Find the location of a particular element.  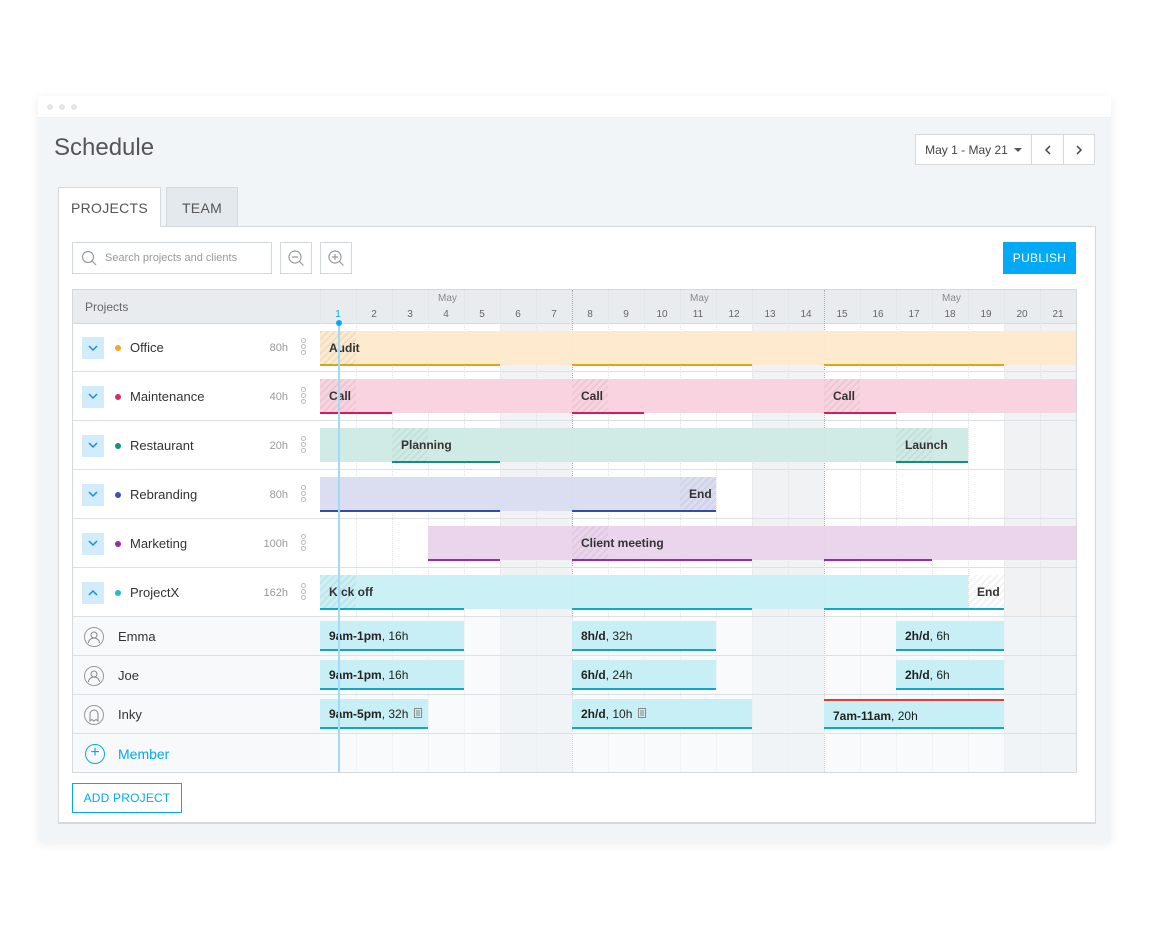

assignment-bar: 2h/d, 10h is located at coordinates (662, 714).